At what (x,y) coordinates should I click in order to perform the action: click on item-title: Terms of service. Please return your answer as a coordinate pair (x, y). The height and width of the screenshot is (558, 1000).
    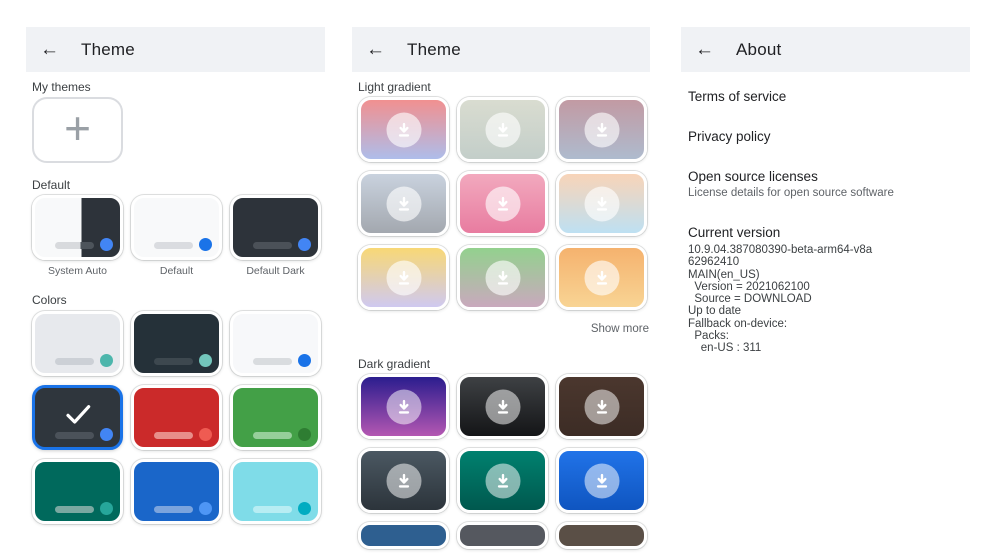
    Looking at the image, I should click on (737, 96).